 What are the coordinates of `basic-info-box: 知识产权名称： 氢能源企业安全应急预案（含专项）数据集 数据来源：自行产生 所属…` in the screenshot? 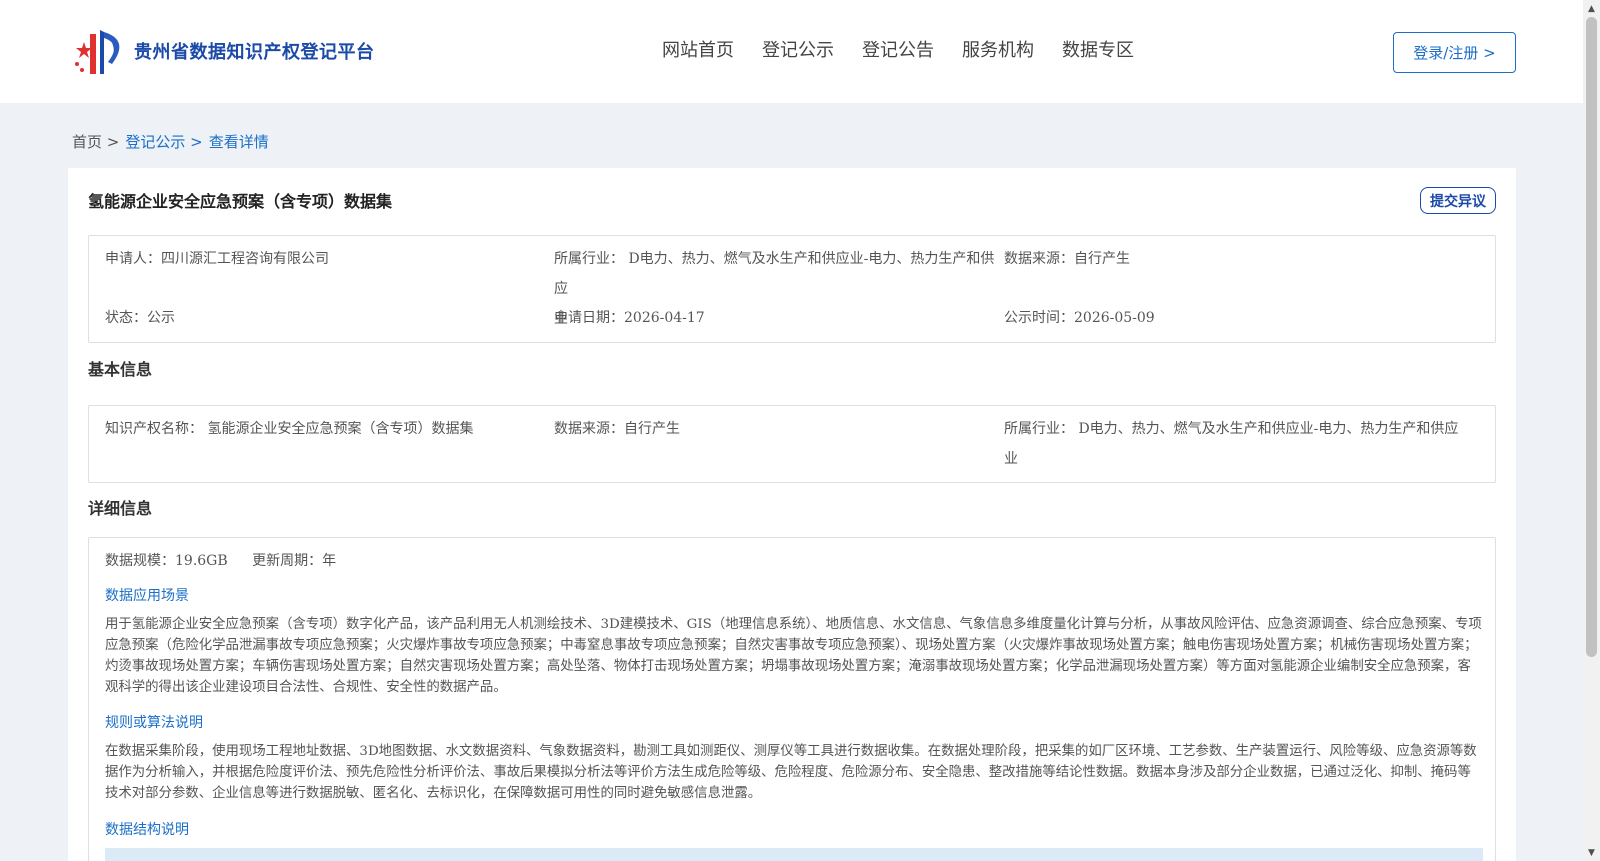 It's located at (792, 444).